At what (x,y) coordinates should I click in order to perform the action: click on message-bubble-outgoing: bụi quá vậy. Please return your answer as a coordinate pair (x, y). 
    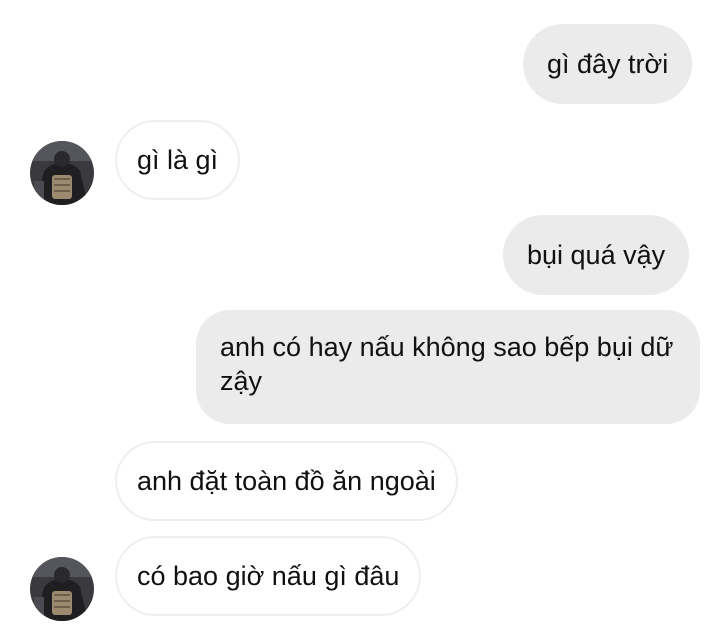
    Looking at the image, I should click on (596, 255).